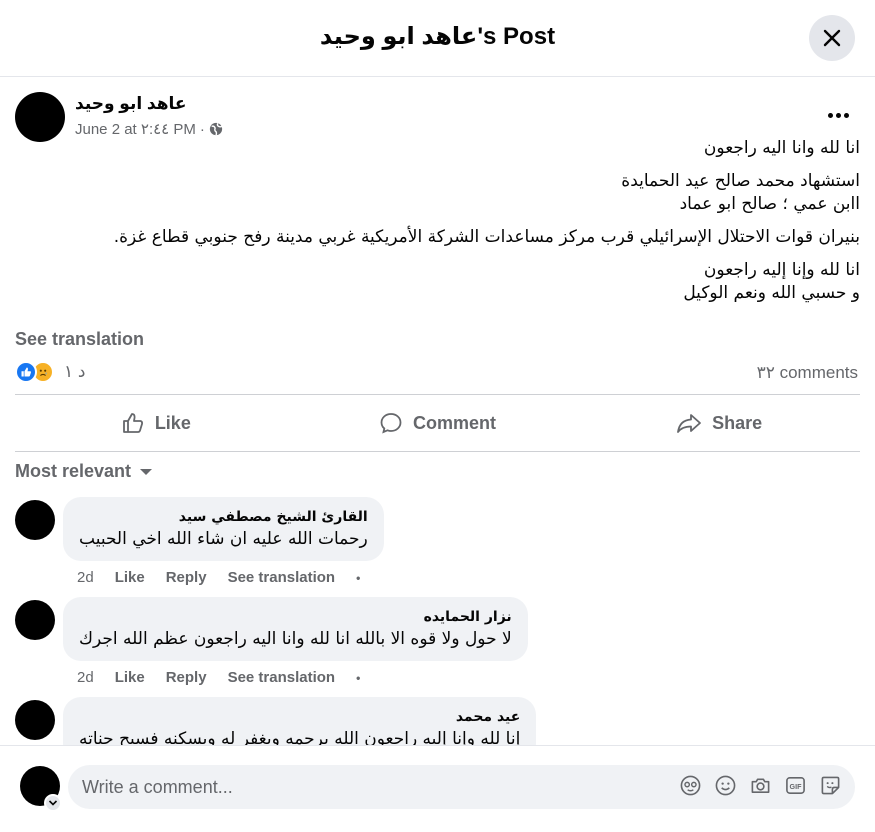 The height and width of the screenshot is (832, 875). I want to click on commenter-name: عيد محمد, so click(299, 717).